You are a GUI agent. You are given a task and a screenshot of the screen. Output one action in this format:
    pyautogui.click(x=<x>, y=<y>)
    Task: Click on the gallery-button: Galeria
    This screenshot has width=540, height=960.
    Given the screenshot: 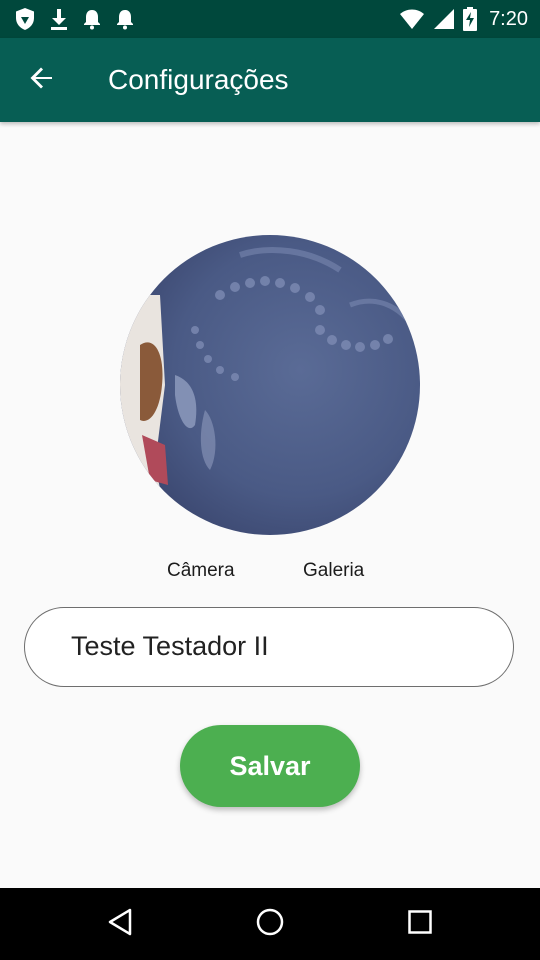 What is the action you would take?
    pyautogui.click(x=333, y=571)
    